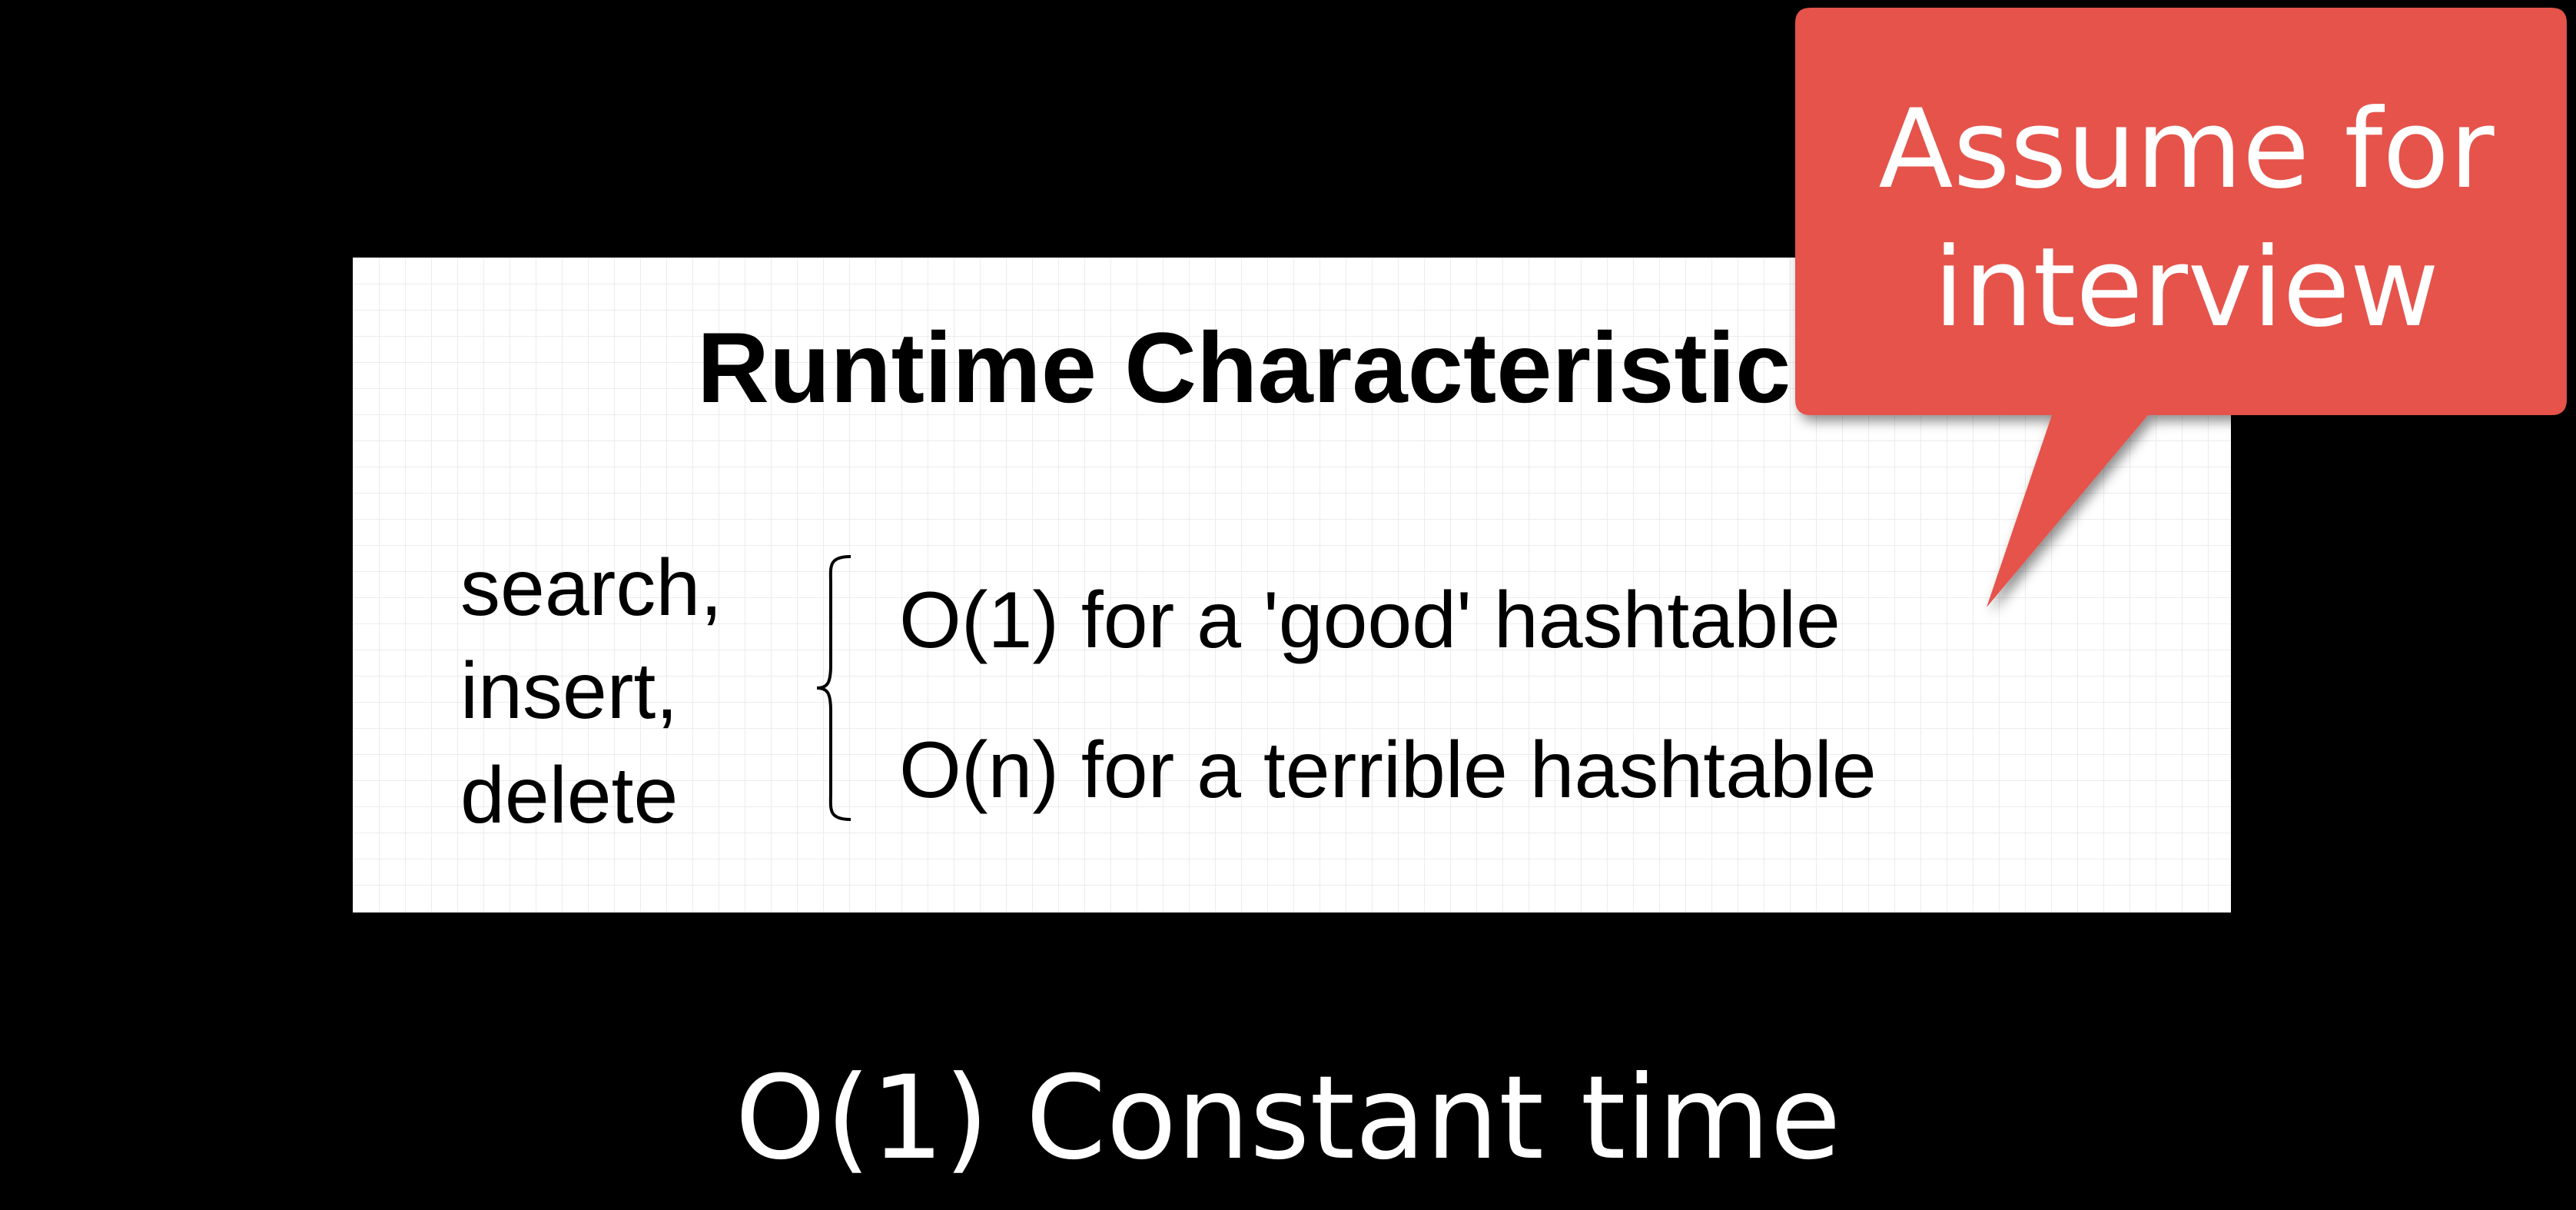 The height and width of the screenshot is (1210, 2576). Describe the element at coordinates (1288, 1118) in the screenshot. I see `caption: O(1) Constant time` at that location.